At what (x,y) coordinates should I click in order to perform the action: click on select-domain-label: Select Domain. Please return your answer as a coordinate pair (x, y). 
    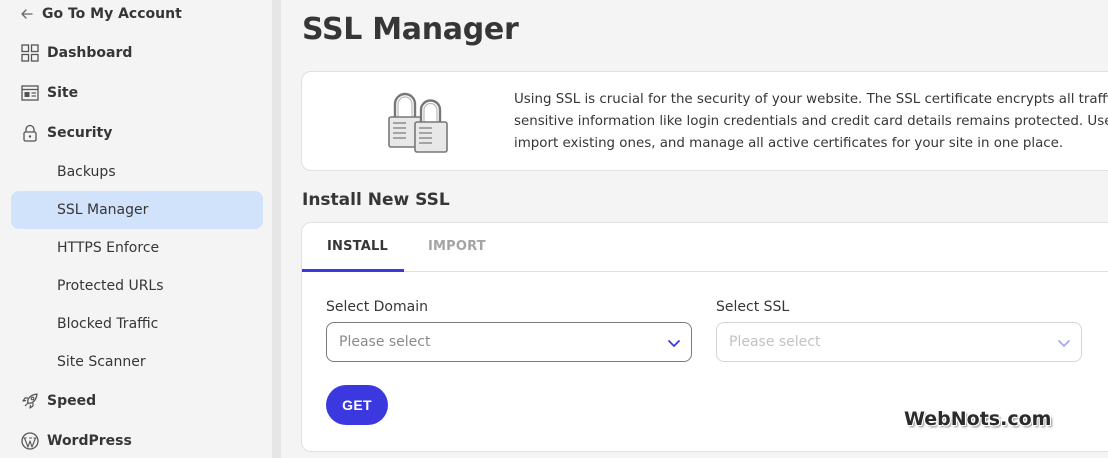
    Looking at the image, I should click on (377, 307).